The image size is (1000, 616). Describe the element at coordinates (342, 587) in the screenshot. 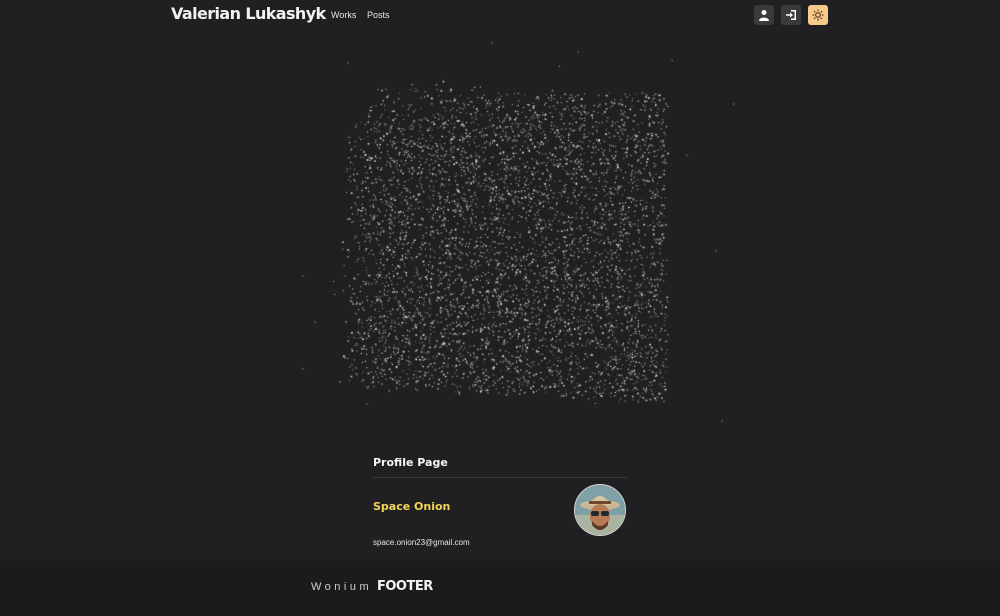

I see `footer-logo: Wonium` at that location.